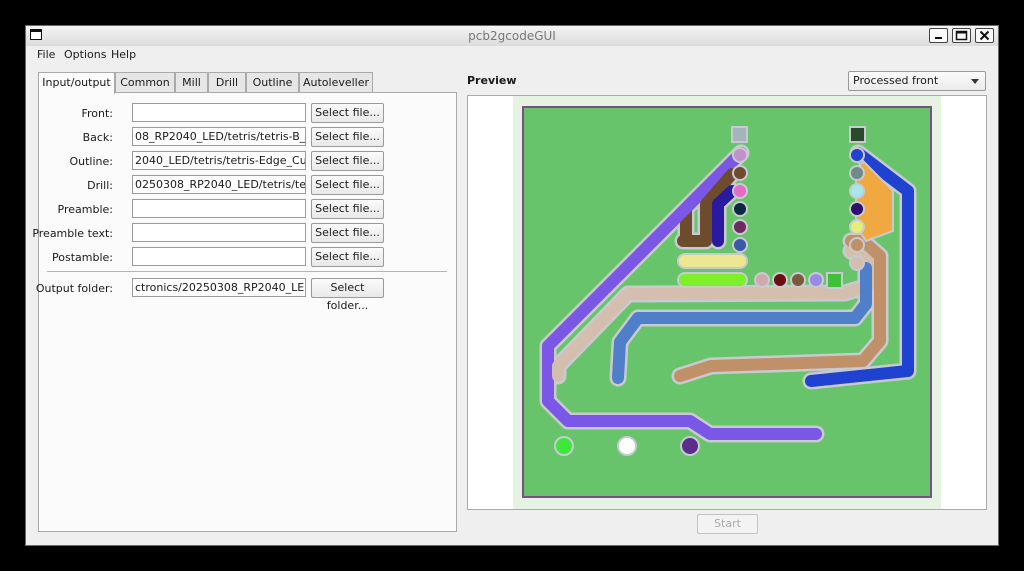  Describe the element at coordinates (72, 233) in the screenshot. I see `preamble-text-label: Preamble text:` at that location.